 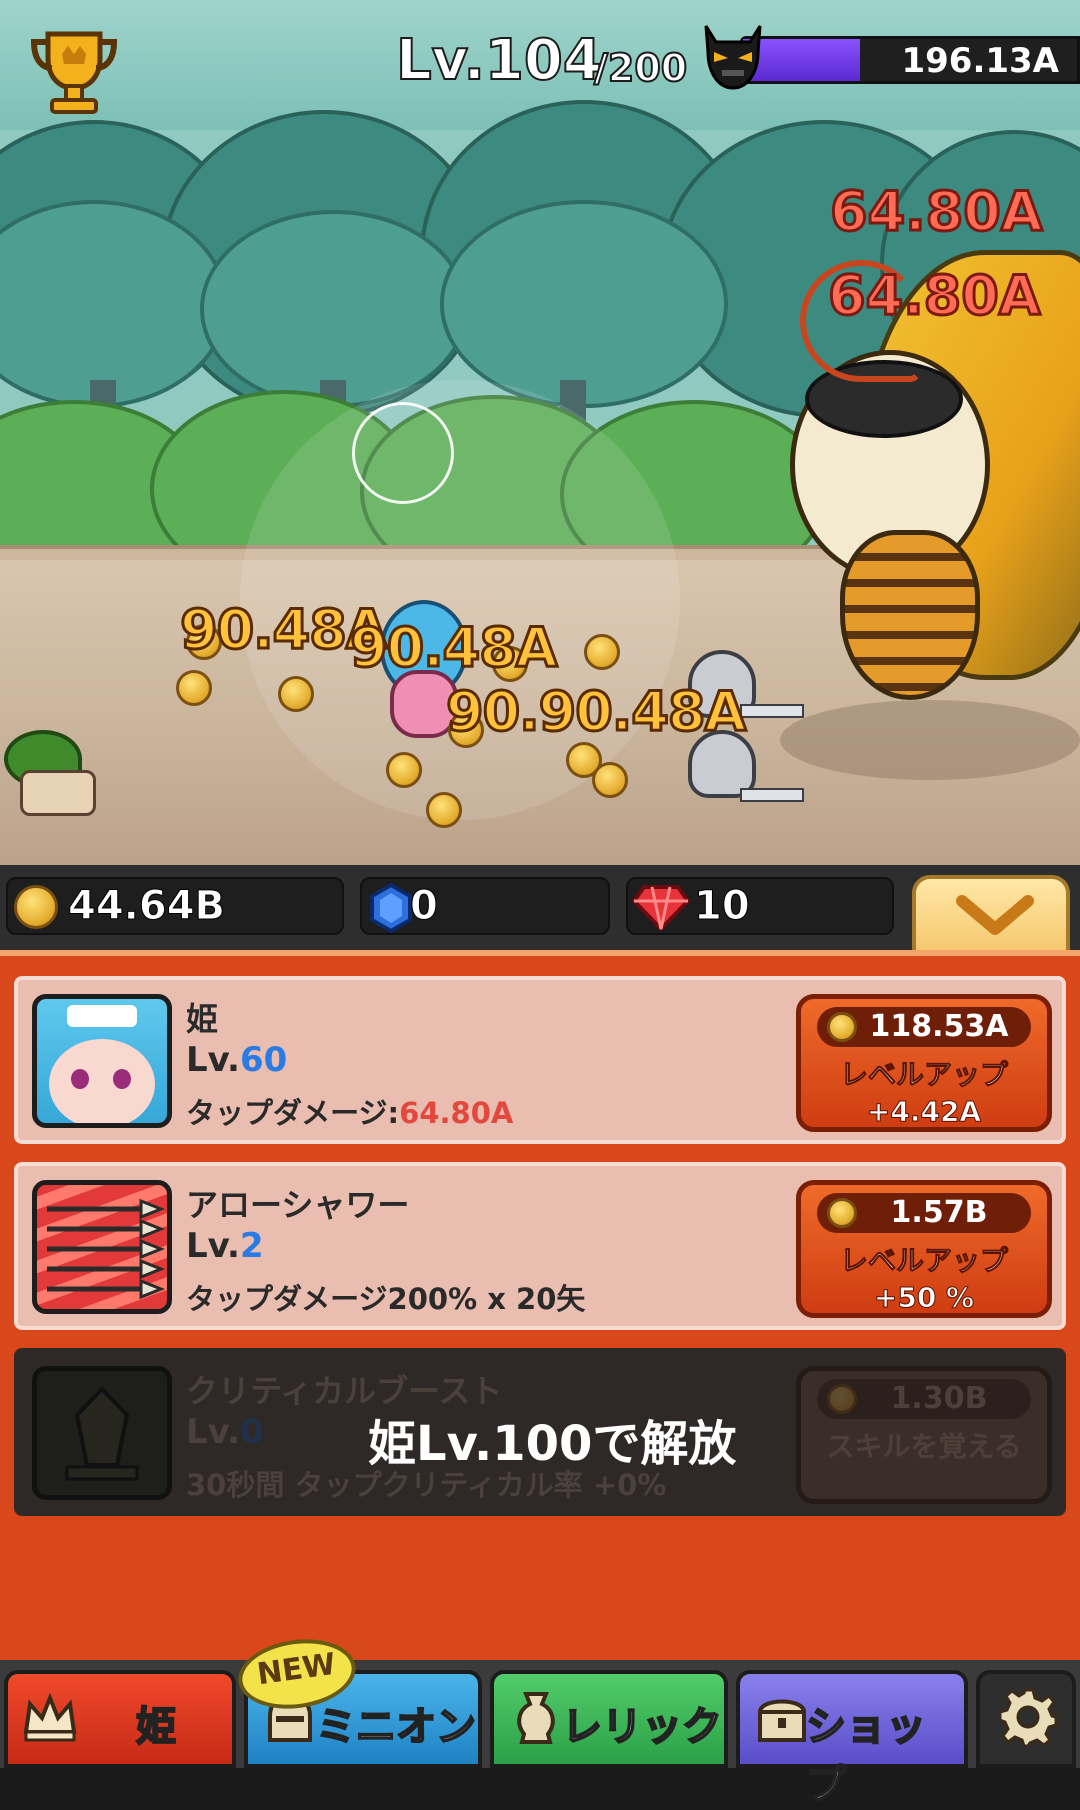 What do you see at coordinates (146, 906) in the screenshot?
I see `gold-amount: 44.64B` at bounding box center [146, 906].